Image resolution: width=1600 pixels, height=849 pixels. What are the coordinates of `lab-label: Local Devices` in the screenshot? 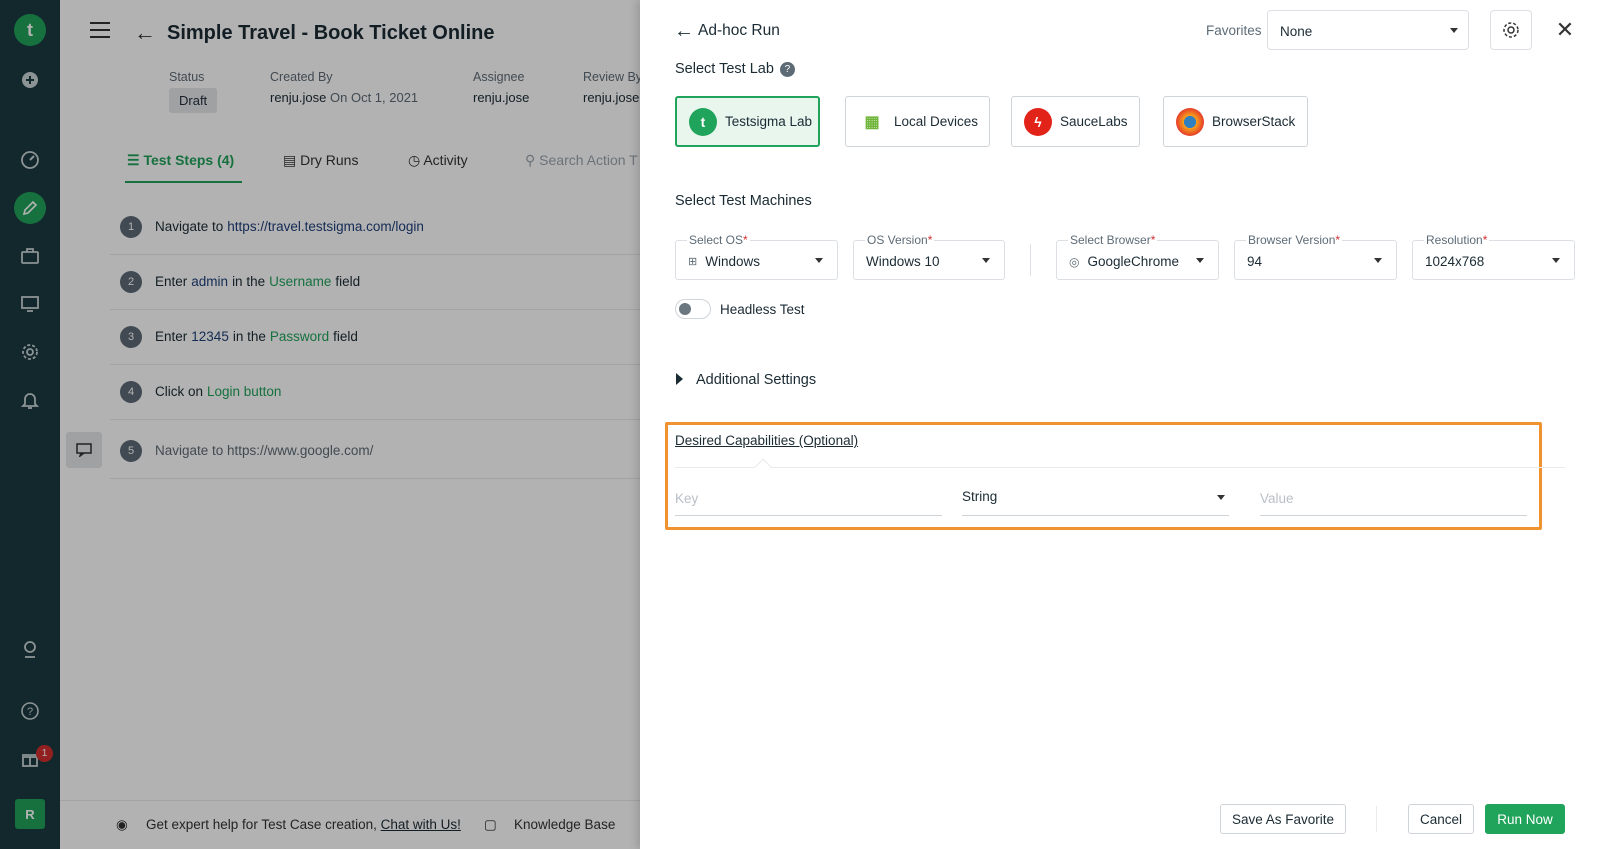 It's located at (936, 121).